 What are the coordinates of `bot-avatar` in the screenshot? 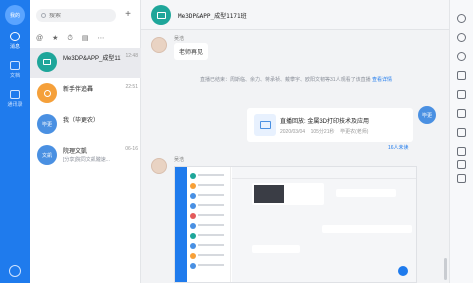 It's located at (47, 93).